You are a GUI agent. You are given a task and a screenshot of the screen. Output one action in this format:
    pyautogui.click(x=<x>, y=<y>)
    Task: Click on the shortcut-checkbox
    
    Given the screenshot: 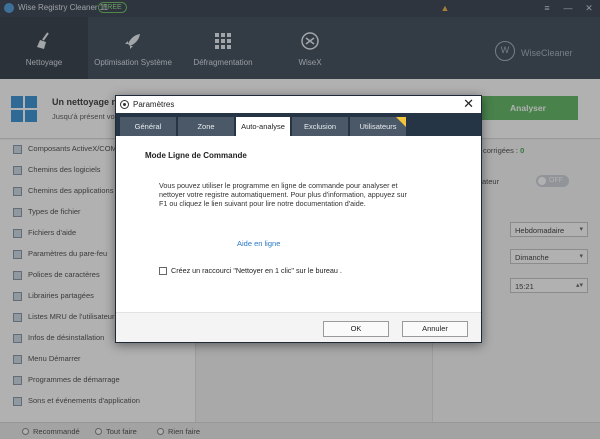 What is the action you would take?
    pyautogui.click(x=163, y=271)
    